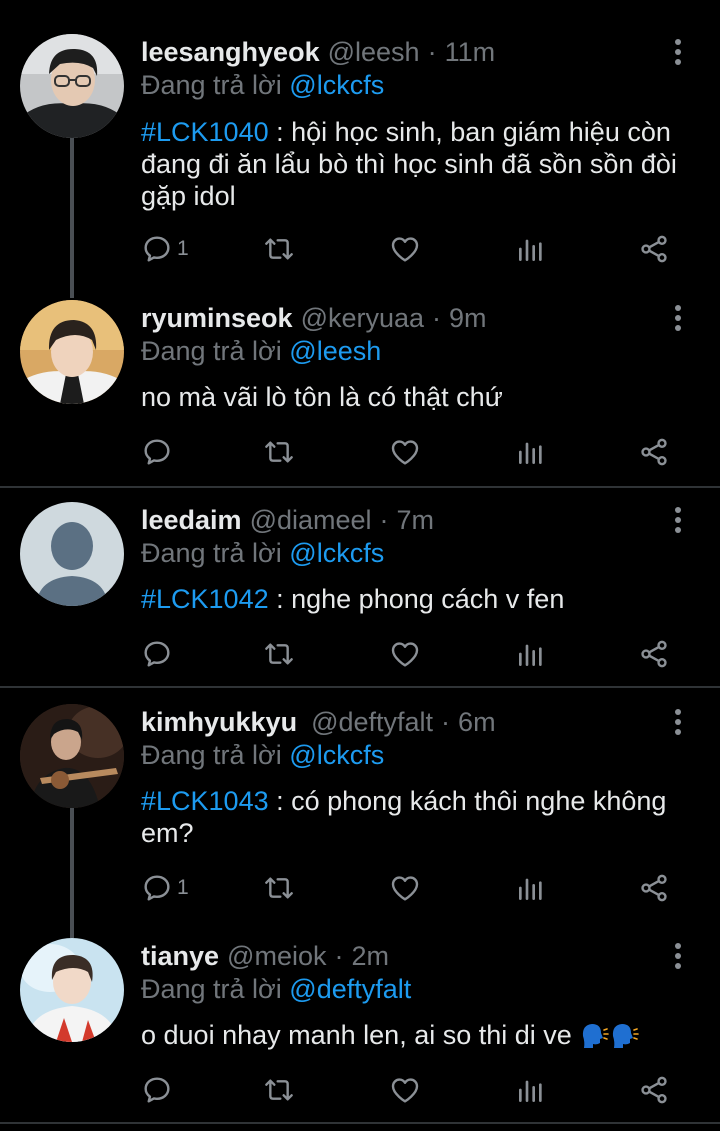 This screenshot has height=1131, width=720. I want to click on timestamp: 7m, so click(416, 520).